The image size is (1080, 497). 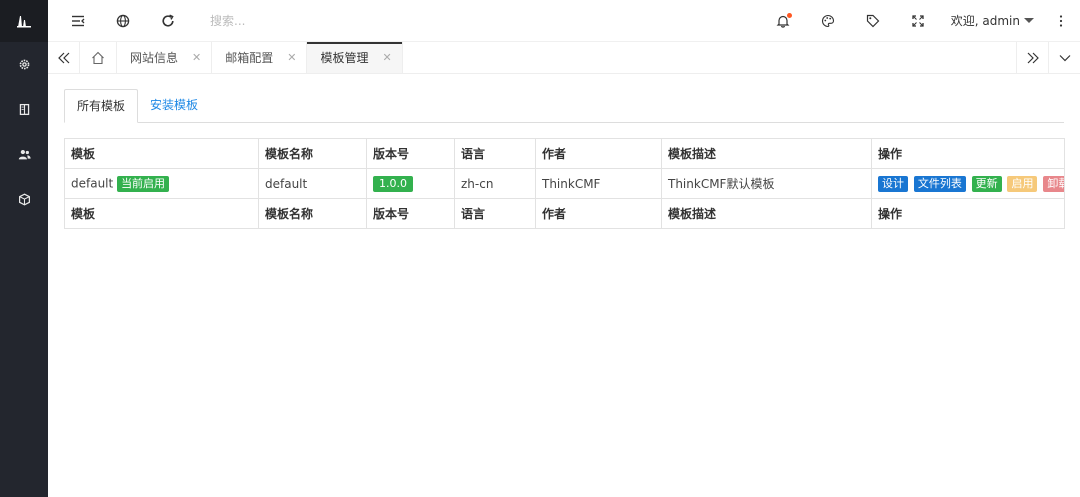 I want to click on user-greeting: 欢迎, admin, so click(x=985, y=21).